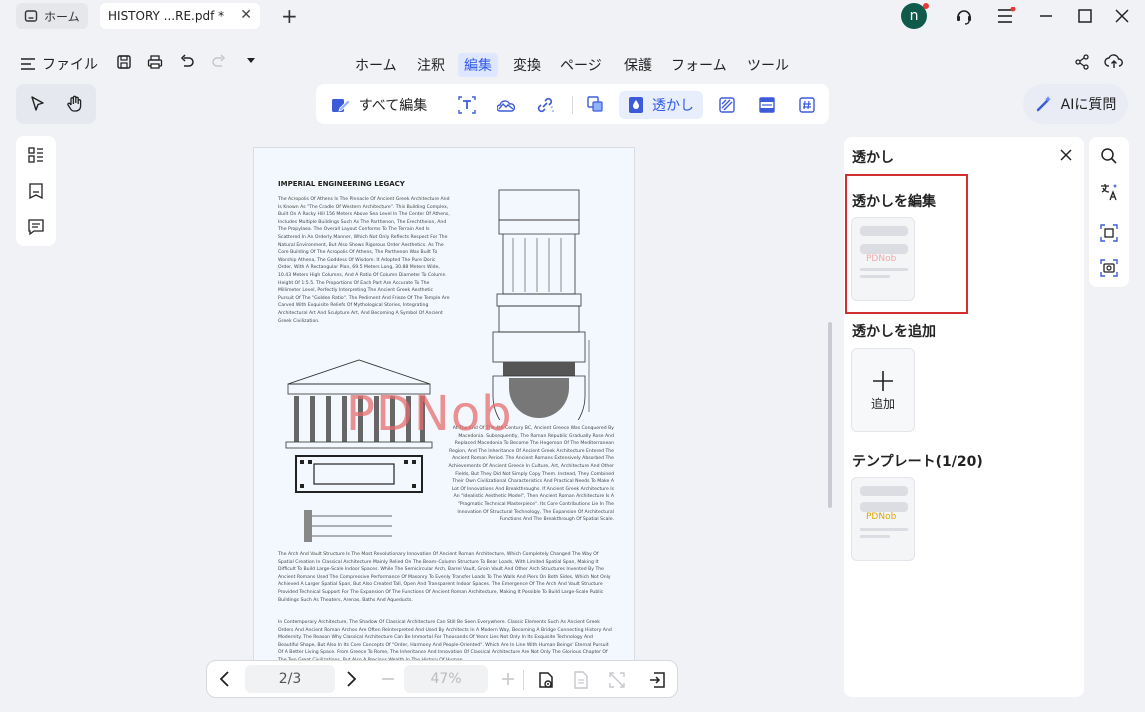  Describe the element at coordinates (882, 403) in the screenshot. I see `add-watermark-label: 追加` at that location.